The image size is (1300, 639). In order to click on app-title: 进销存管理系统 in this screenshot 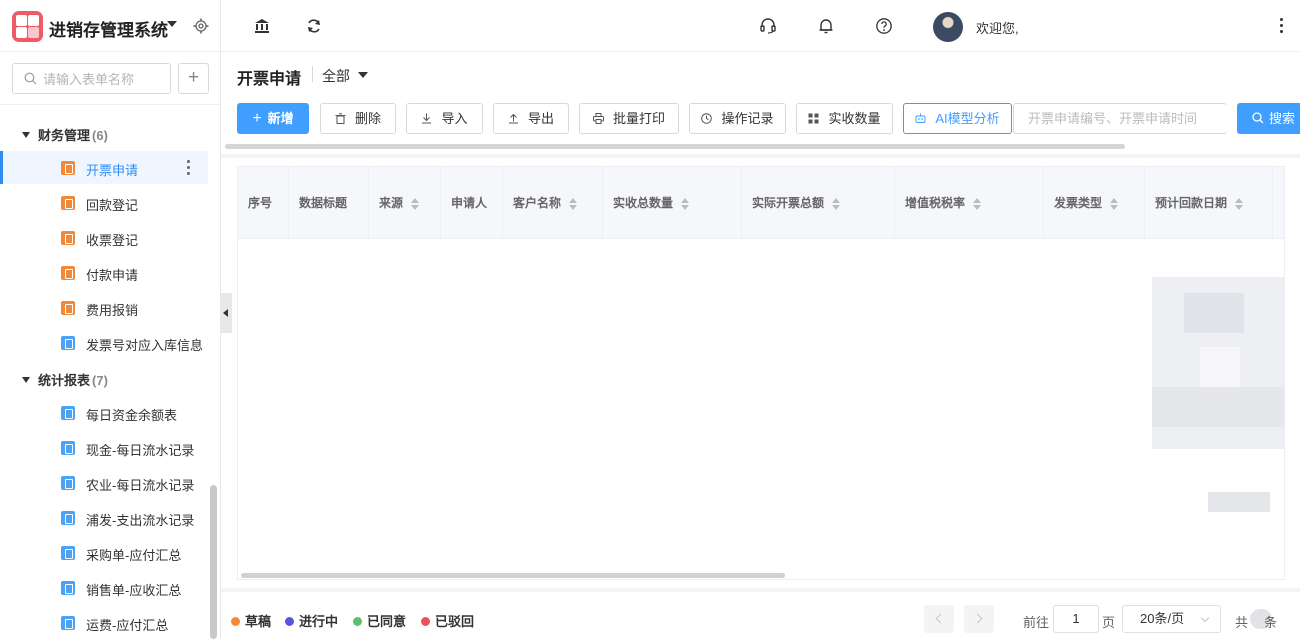, I will do `click(108, 28)`.